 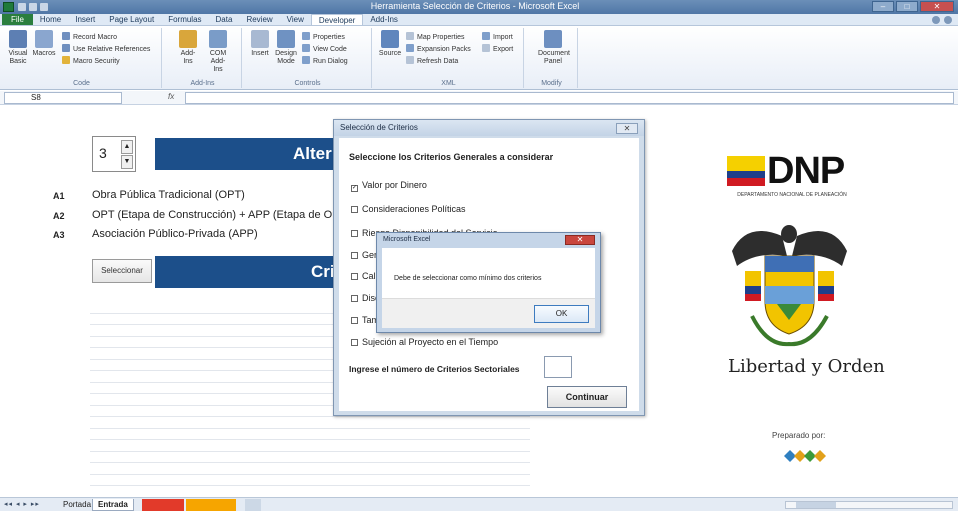 What do you see at coordinates (432, 61) in the screenshot?
I see `refresh-data-button: Refresh Data` at bounding box center [432, 61].